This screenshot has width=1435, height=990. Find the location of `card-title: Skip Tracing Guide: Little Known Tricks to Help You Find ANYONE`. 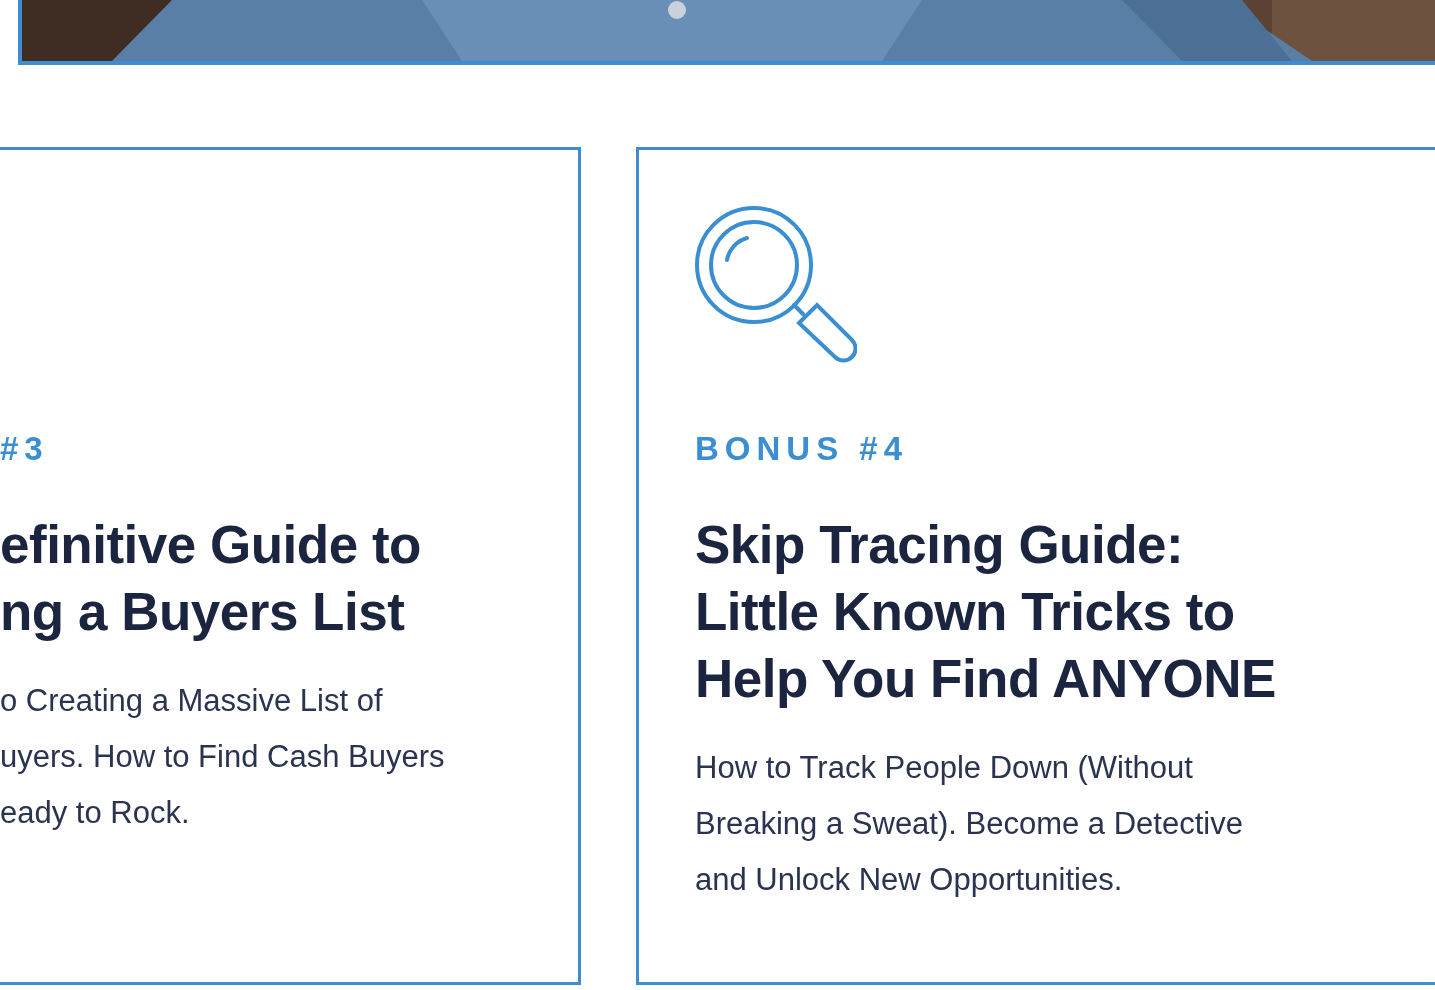

card-title: Skip Tracing Guide: Little Known Tricks to Help You Find ANYONE is located at coordinates (985, 612).